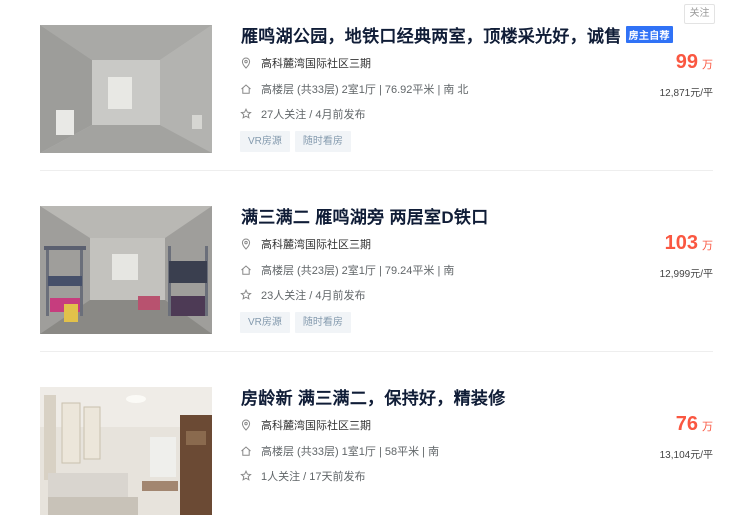 Image resolution: width=740 pixels, height=532 pixels. What do you see at coordinates (313, 115) in the screenshot?
I see `follow-info-text: 27人关注 / 4月前发布` at bounding box center [313, 115].